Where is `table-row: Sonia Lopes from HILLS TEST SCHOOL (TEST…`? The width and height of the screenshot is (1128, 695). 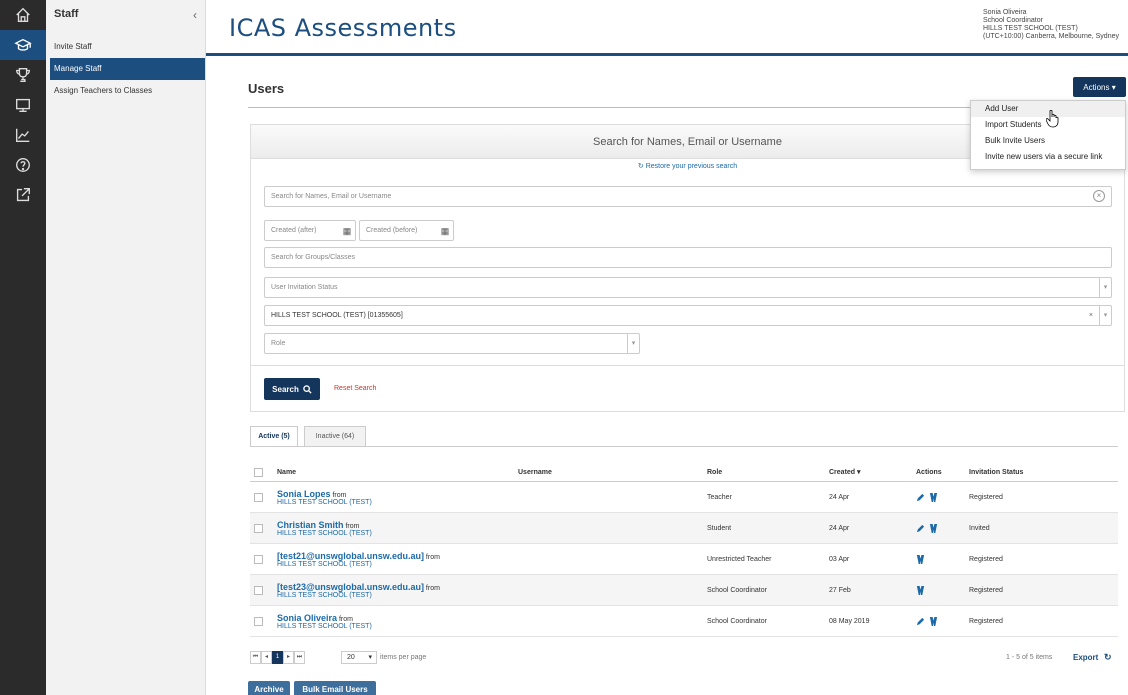 table-row: Sonia Lopes from HILLS TEST SCHOOL (TEST… is located at coordinates (684, 497).